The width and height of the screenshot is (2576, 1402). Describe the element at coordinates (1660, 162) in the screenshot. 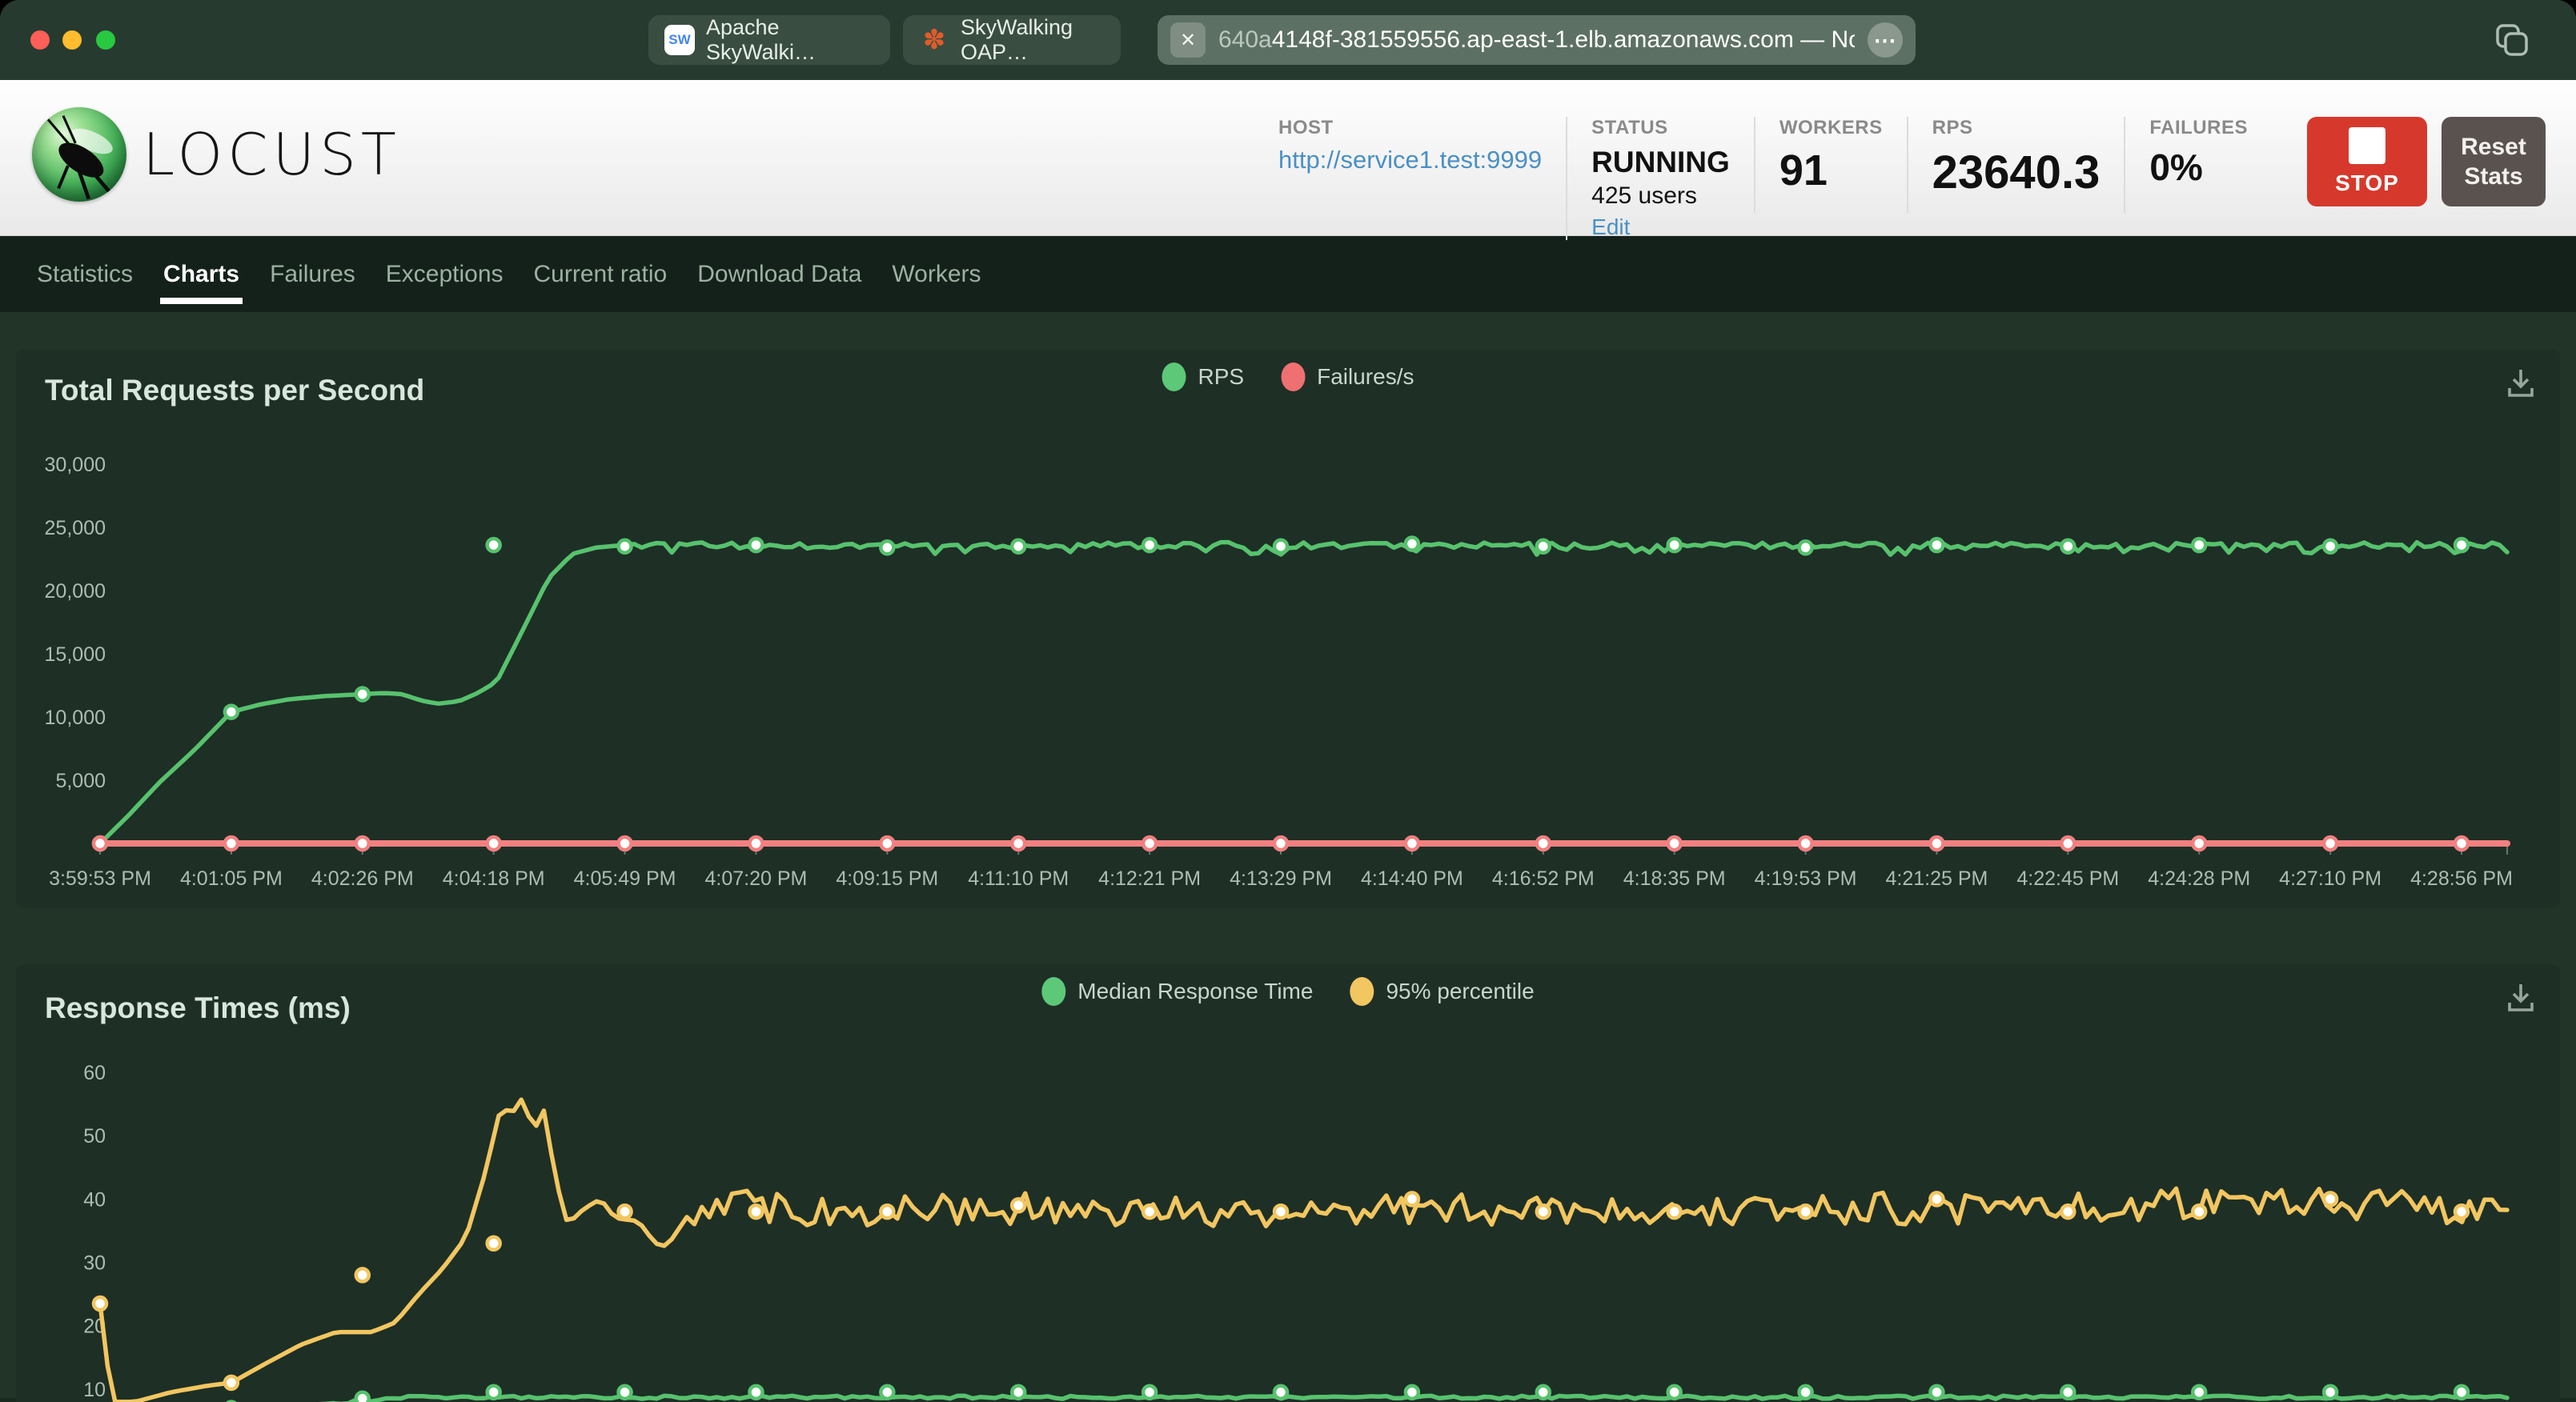

I see `status-value: RUNNING` at that location.